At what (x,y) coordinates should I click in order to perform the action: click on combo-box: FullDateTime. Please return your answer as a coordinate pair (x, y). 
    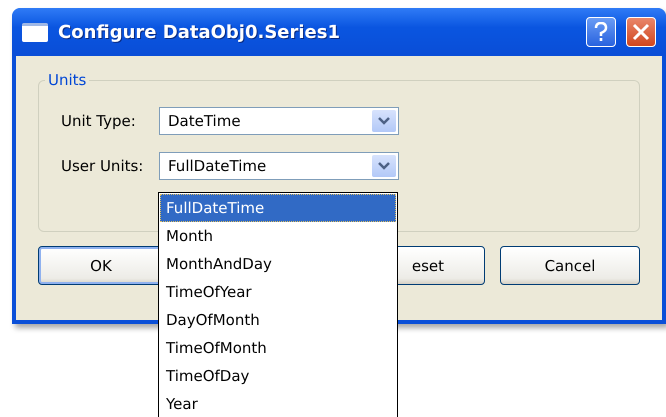
    Looking at the image, I should click on (279, 166).